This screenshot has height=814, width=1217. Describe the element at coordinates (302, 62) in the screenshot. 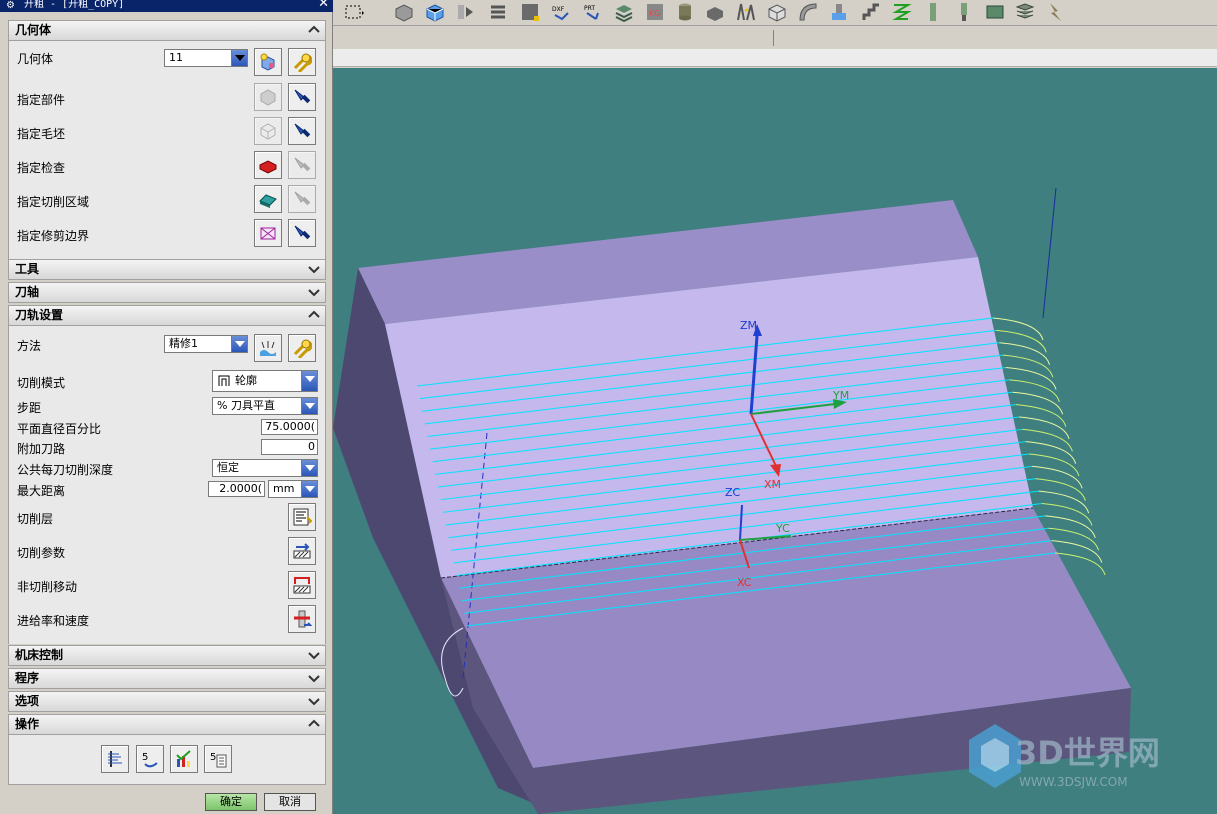

I see `edit-geometry-button` at that location.